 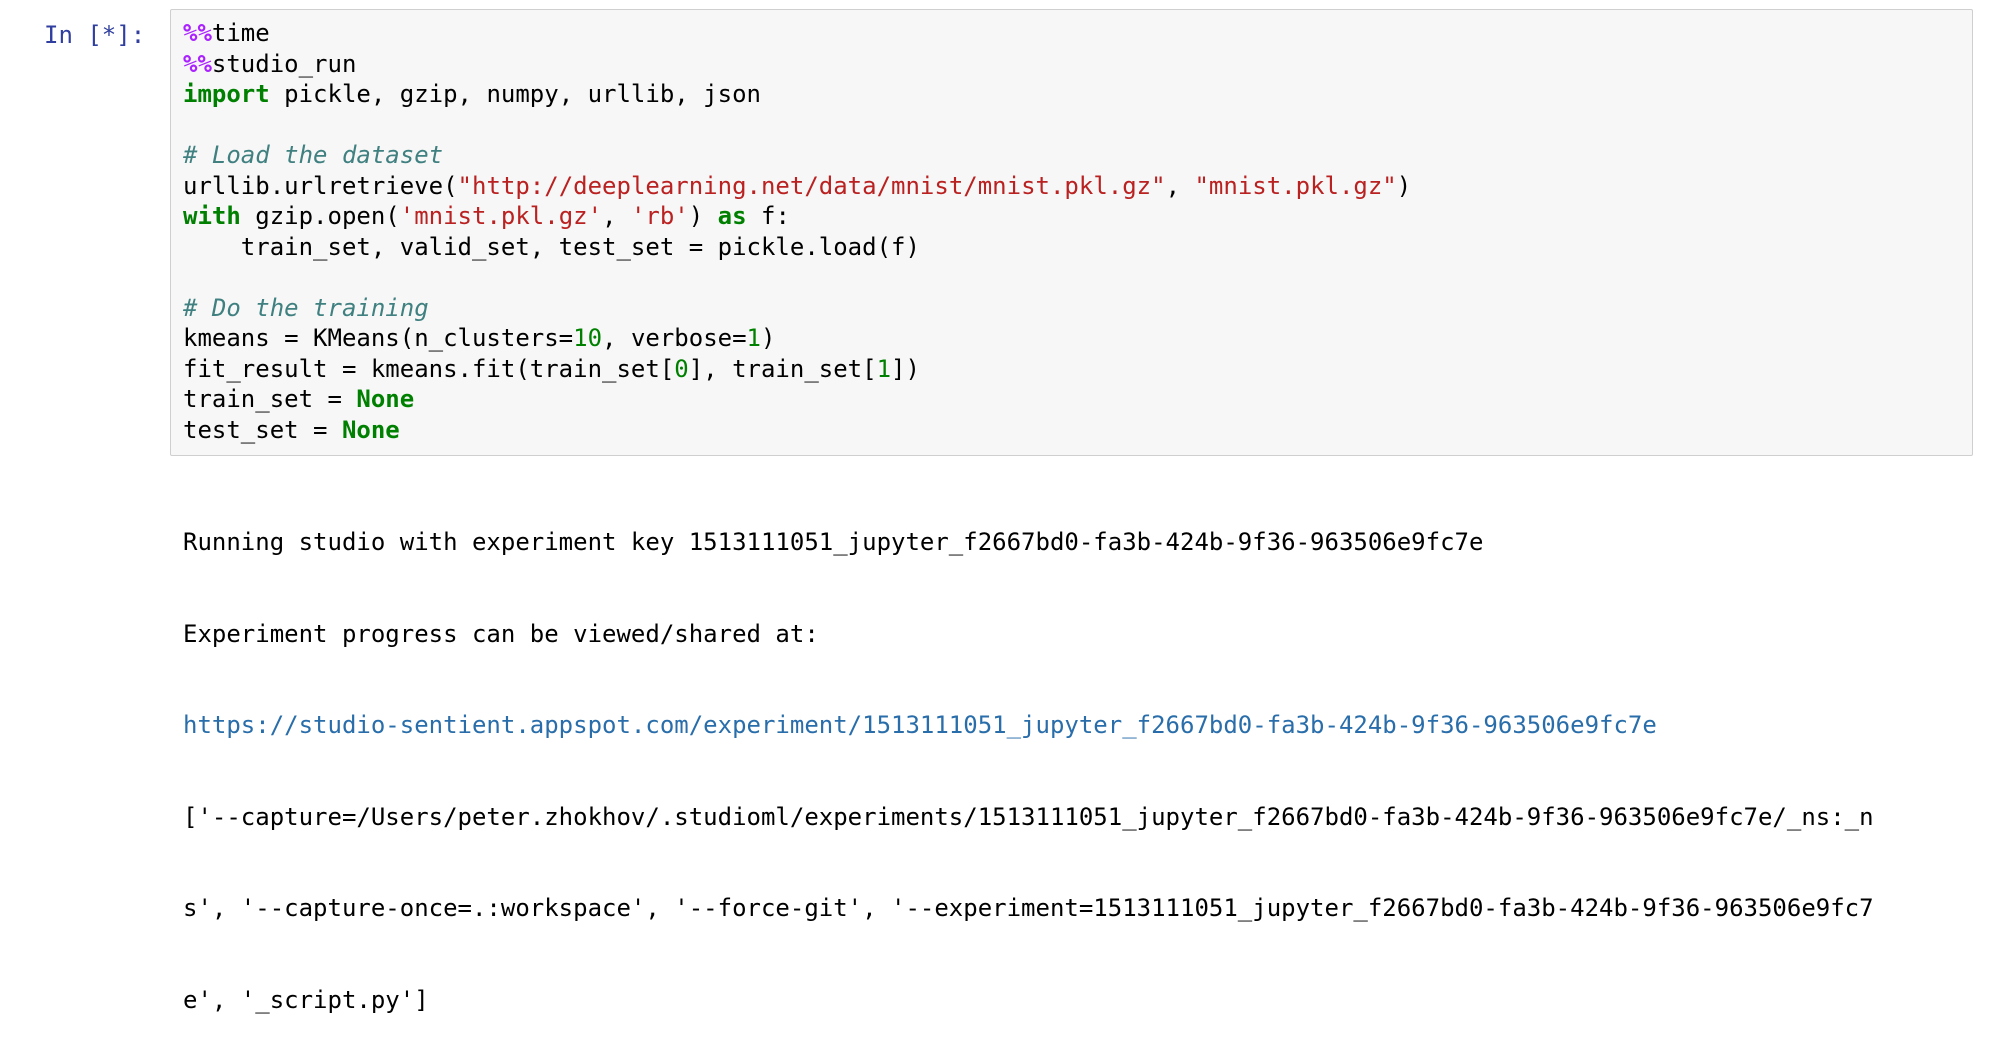 What do you see at coordinates (782, 368) in the screenshot?
I see `code-token-text: ], train_set[` at bounding box center [782, 368].